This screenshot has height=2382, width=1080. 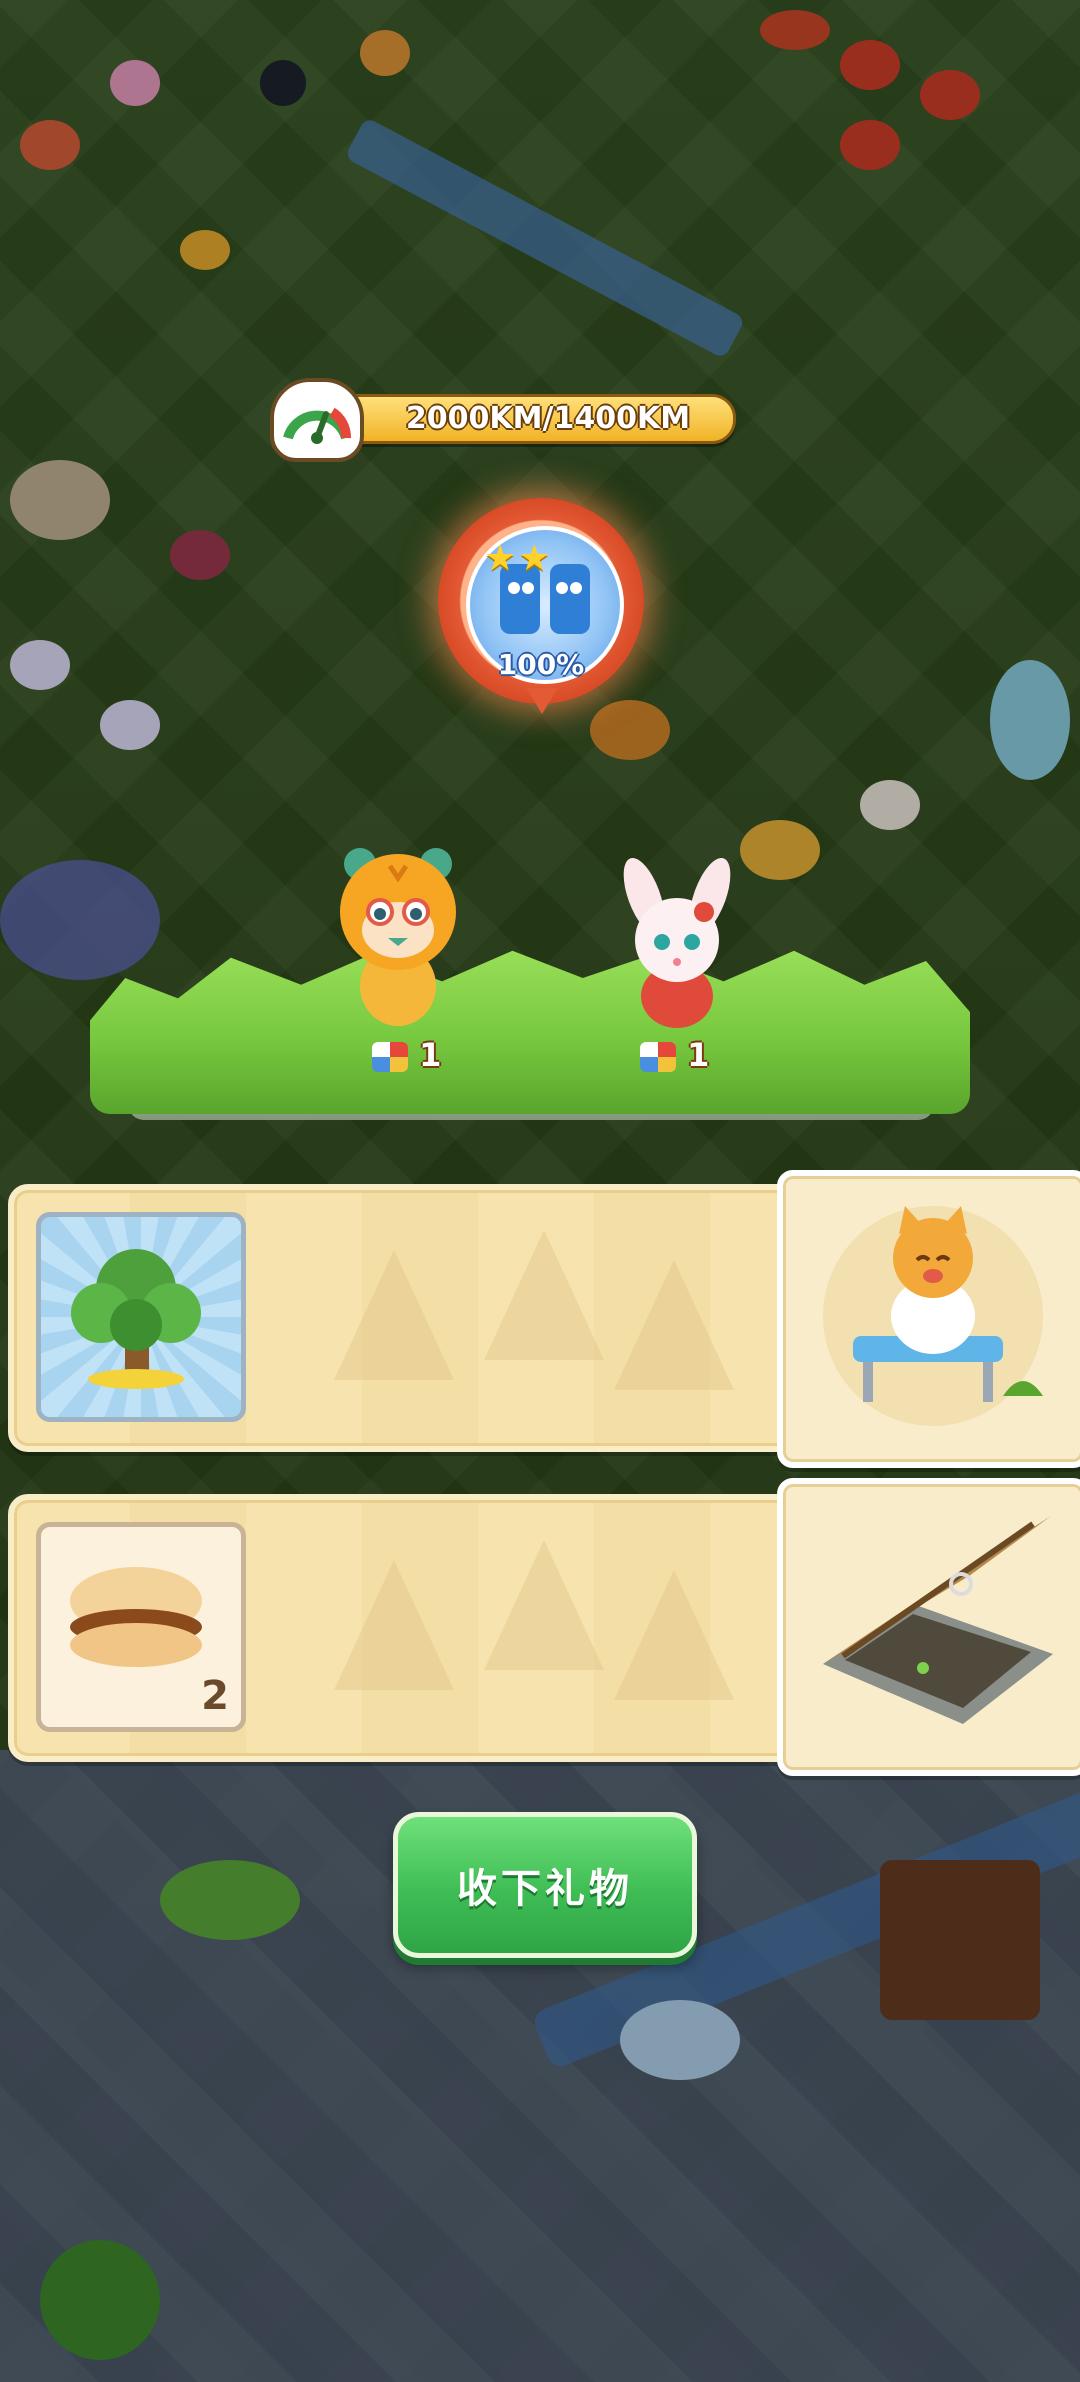 I want to click on tiger-gift-count: 1, so click(x=406, y=1055).